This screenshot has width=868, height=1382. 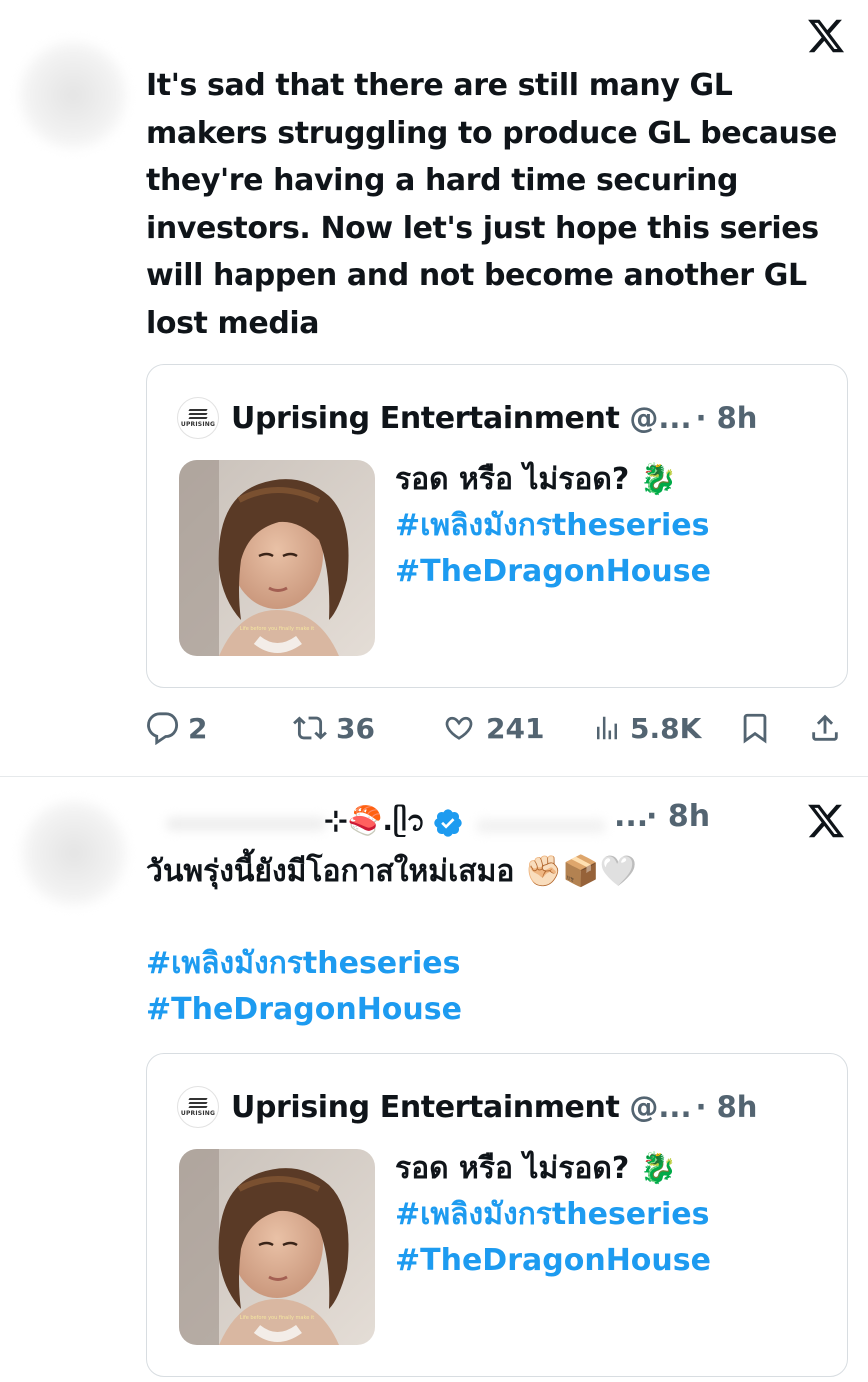 I want to click on share-icon, so click(x=825, y=727).